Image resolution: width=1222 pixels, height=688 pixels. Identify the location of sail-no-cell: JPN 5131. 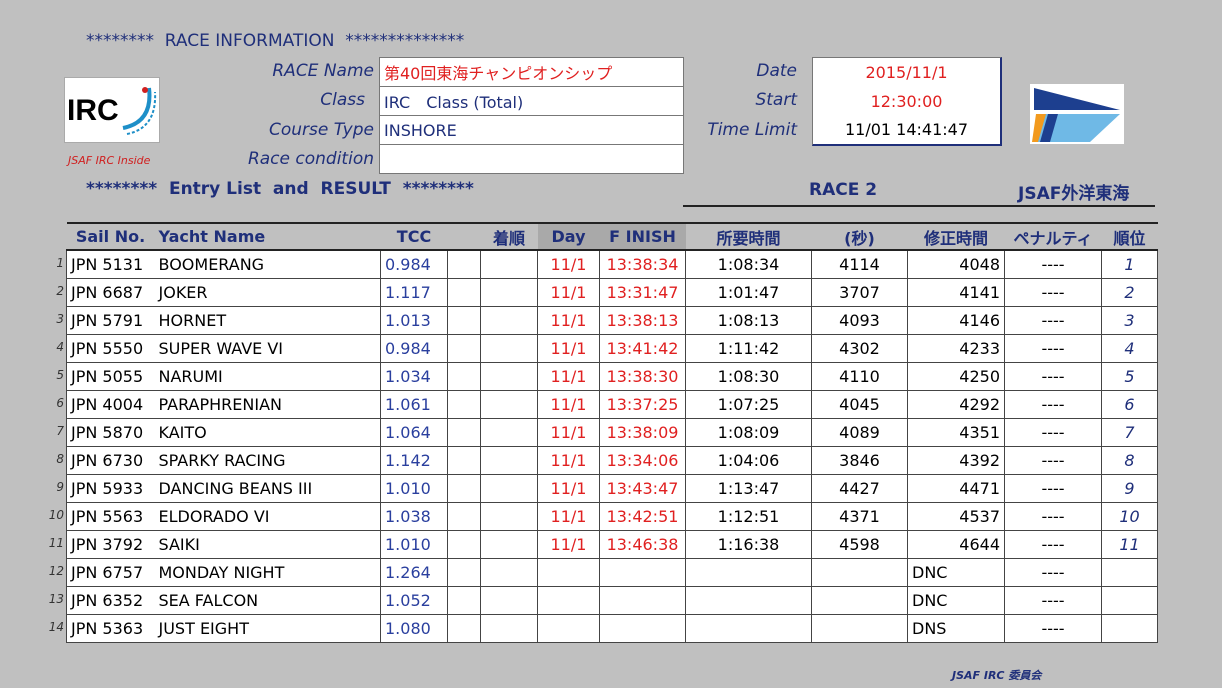
(110, 264).